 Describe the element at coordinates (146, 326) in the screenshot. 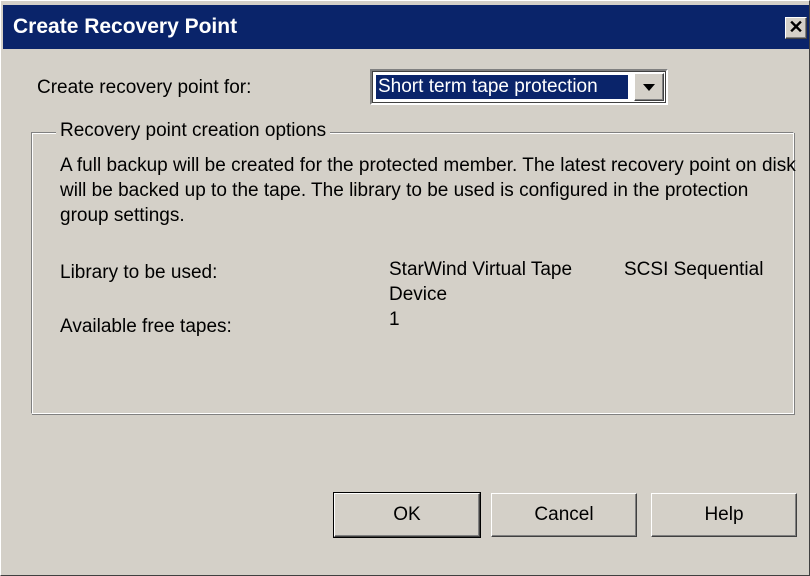

I see `free-tapes-label: Available free tapes:` at that location.